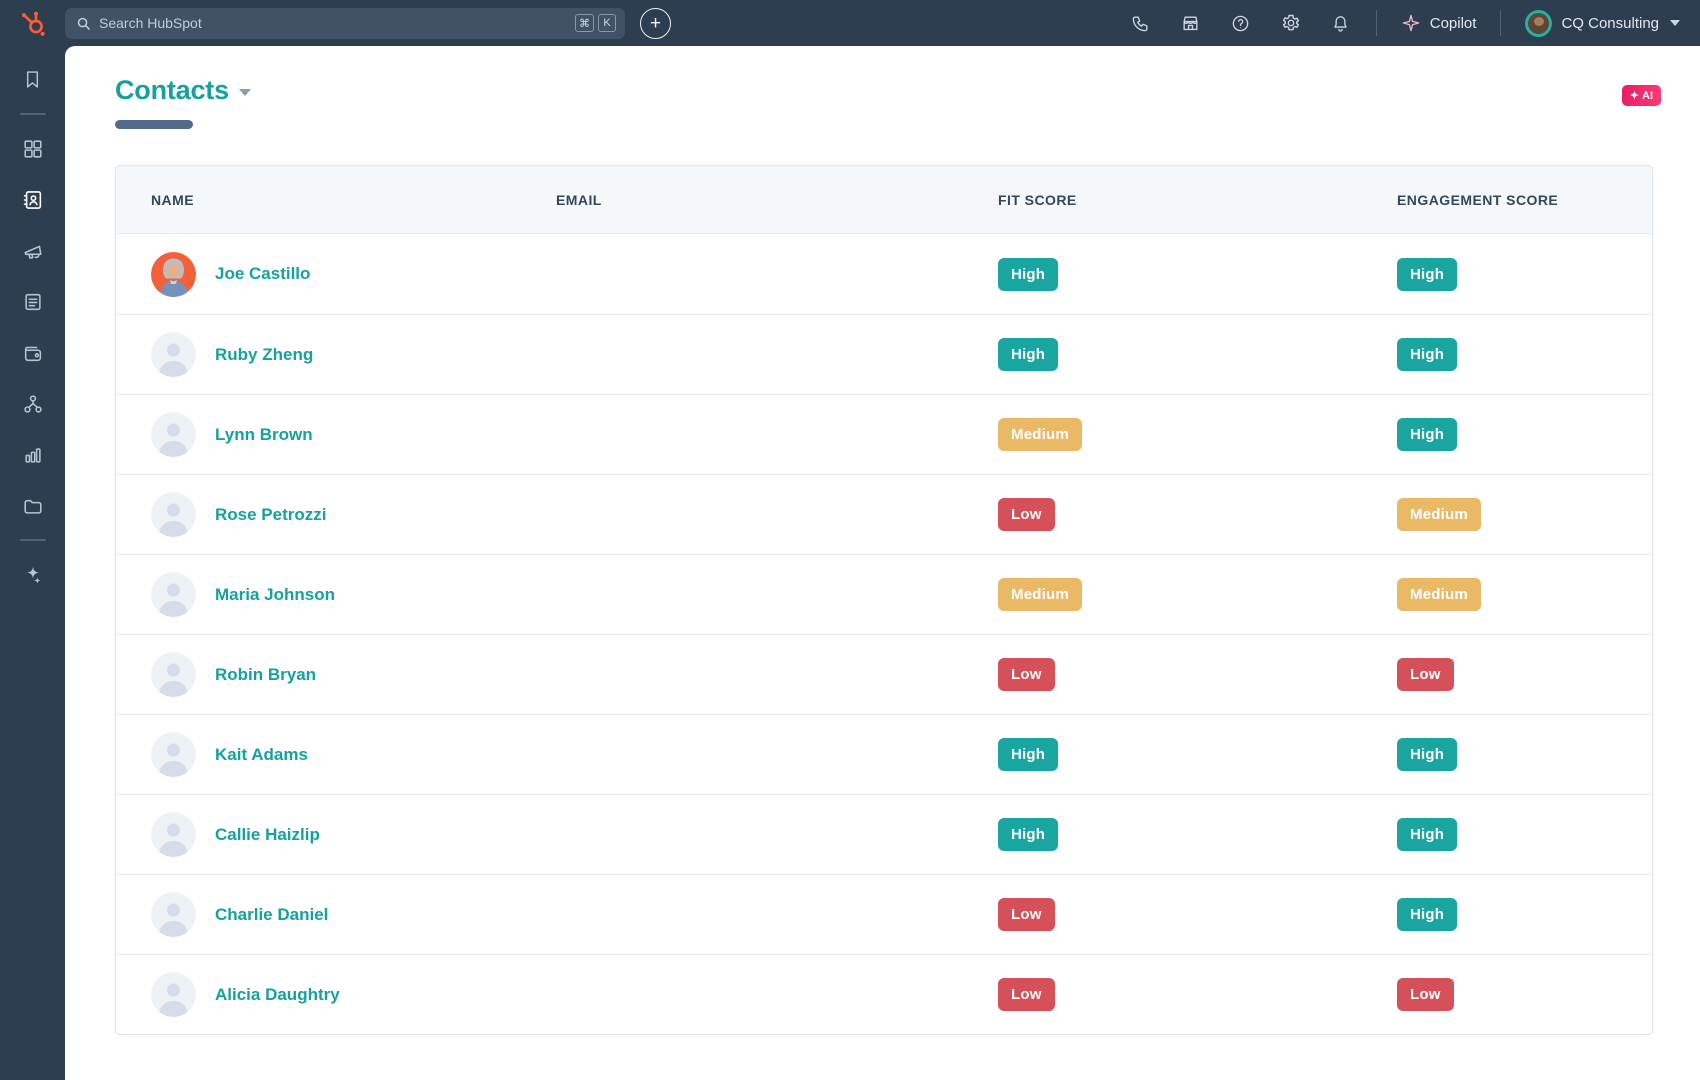 Image resolution: width=1700 pixels, height=1080 pixels. Describe the element at coordinates (1675, 23) in the screenshot. I see `chevron-down-icon` at that location.